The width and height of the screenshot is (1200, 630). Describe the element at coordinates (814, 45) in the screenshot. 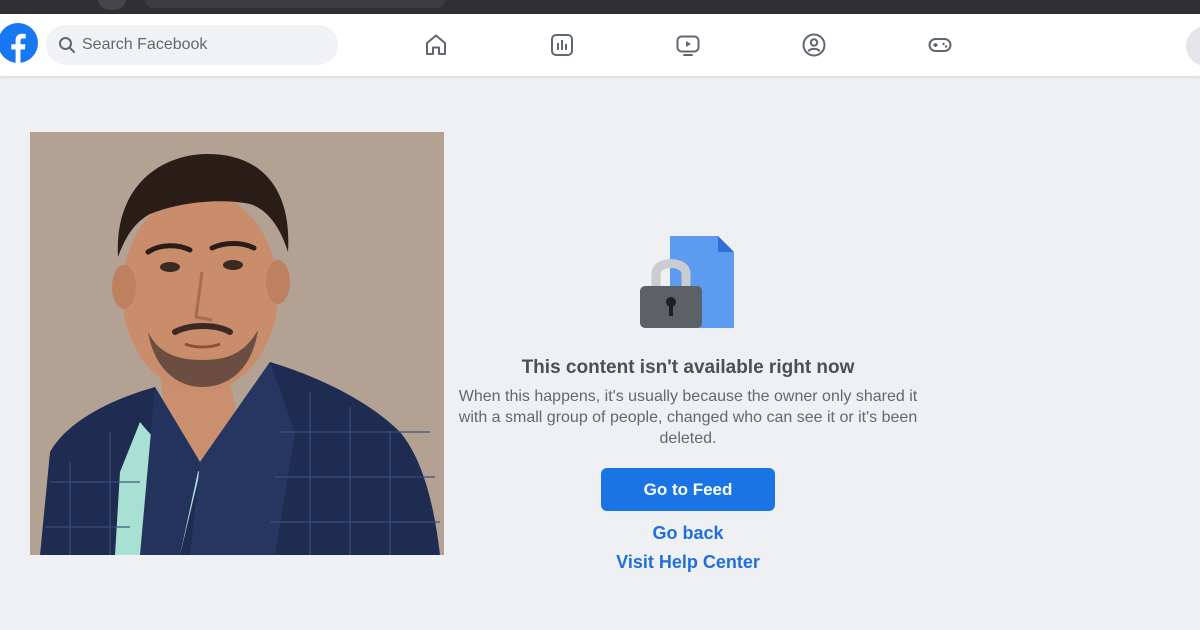

I see `groups-icon` at that location.